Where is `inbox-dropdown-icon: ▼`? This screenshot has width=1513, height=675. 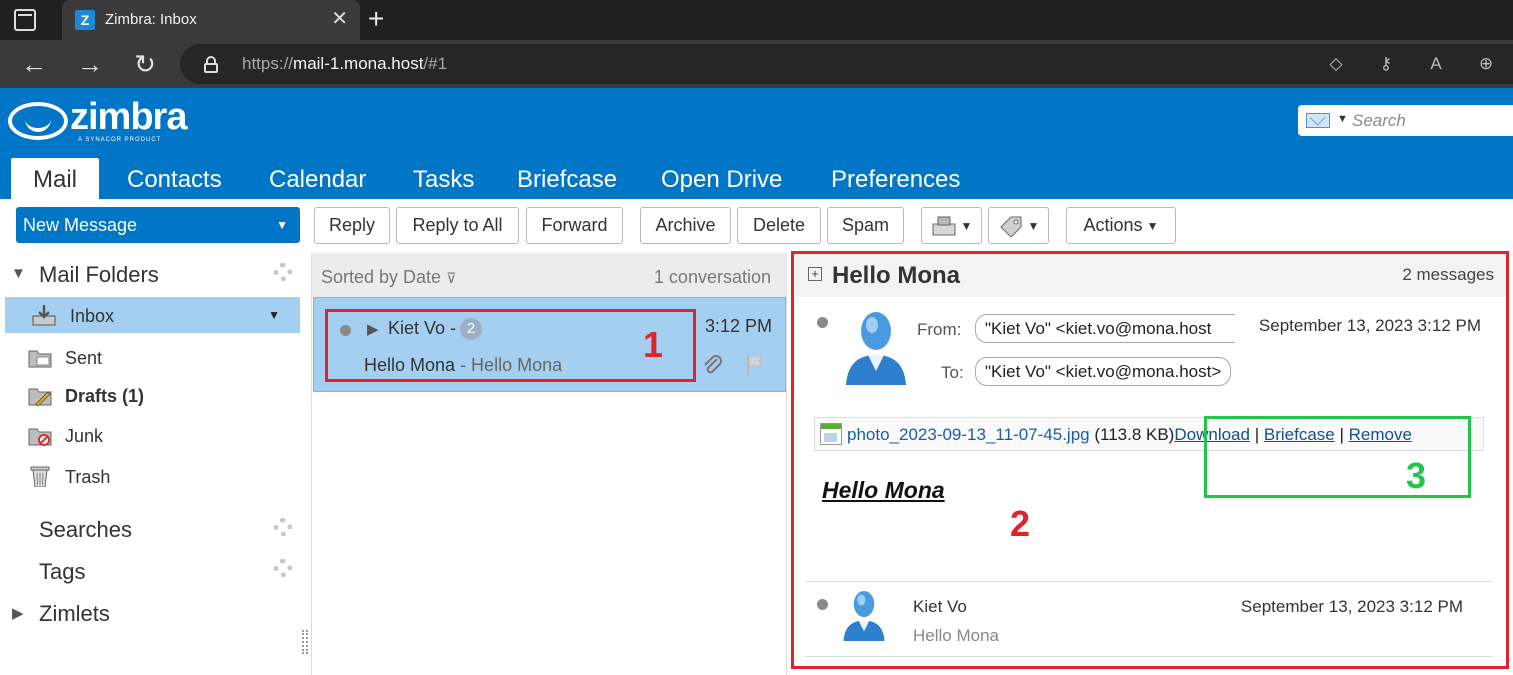 inbox-dropdown-icon: ▼ is located at coordinates (274, 315).